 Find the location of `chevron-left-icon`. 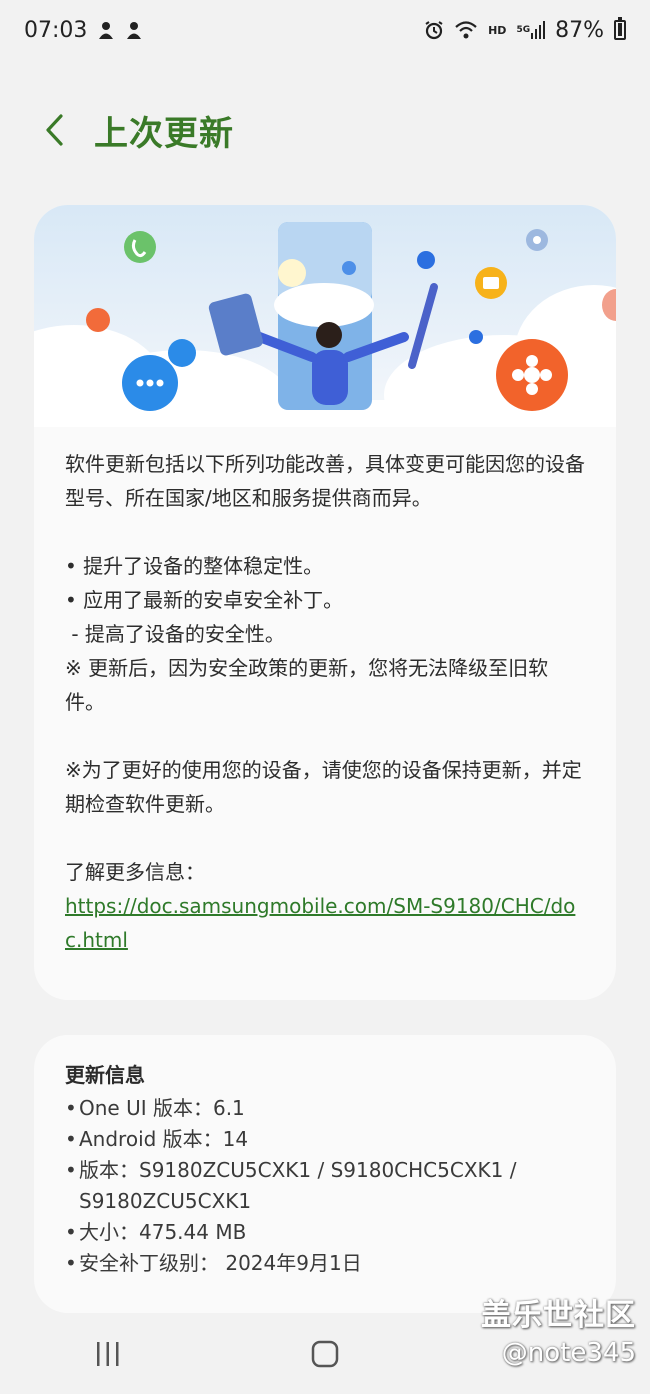

chevron-left-icon is located at coordinates (54, 130).